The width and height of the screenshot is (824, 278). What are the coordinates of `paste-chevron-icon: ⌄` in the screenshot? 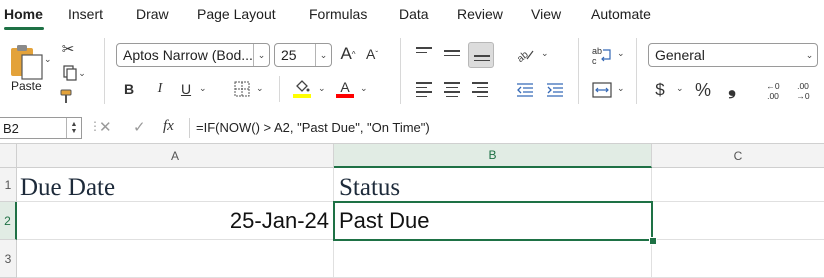 It's located at (48, 59).